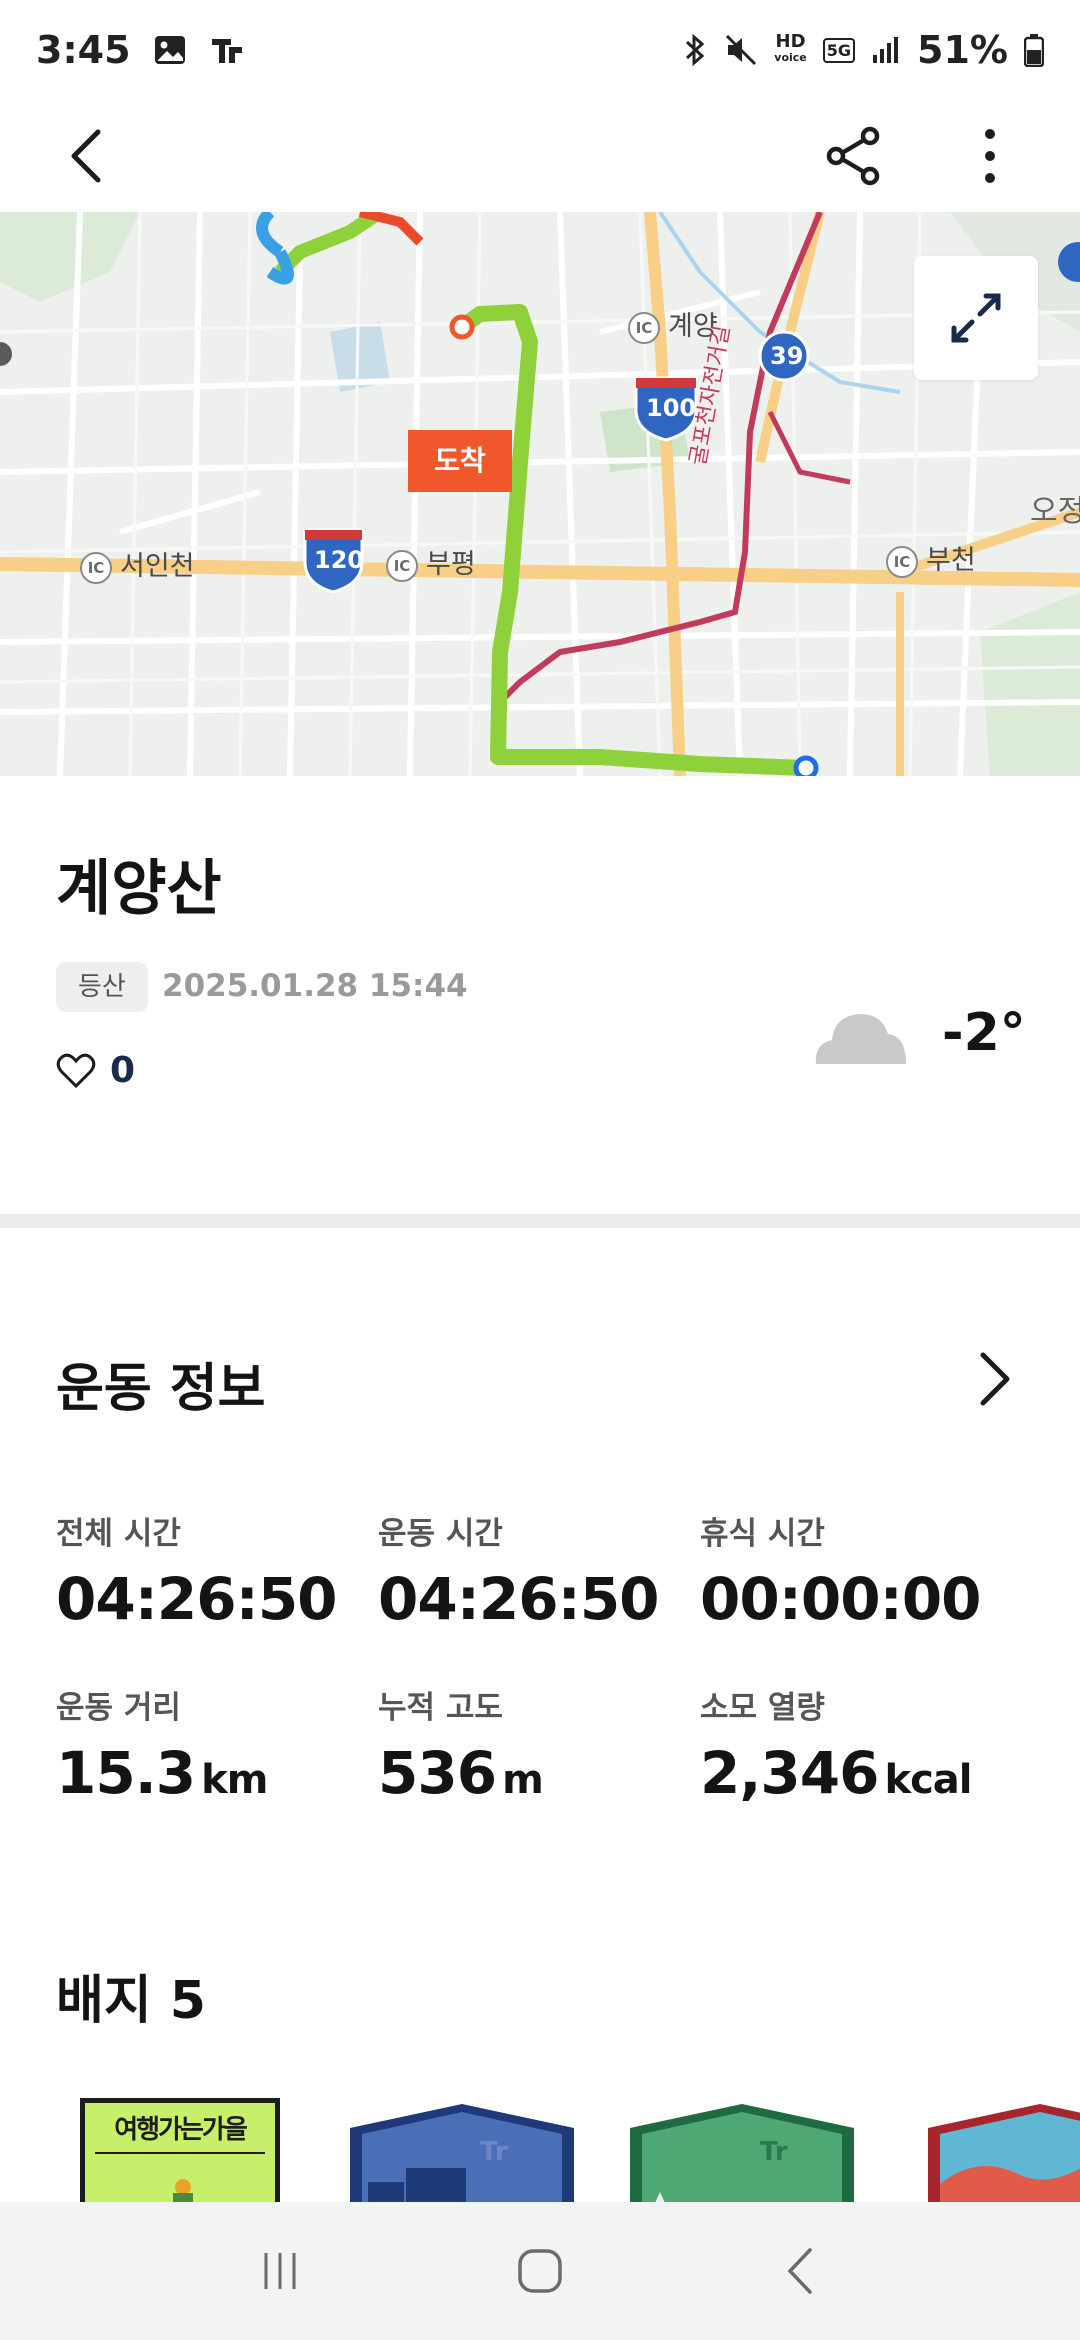  I want to click on stat-calories: 소모 열량 2,346 kcal, so click(860, 1744).